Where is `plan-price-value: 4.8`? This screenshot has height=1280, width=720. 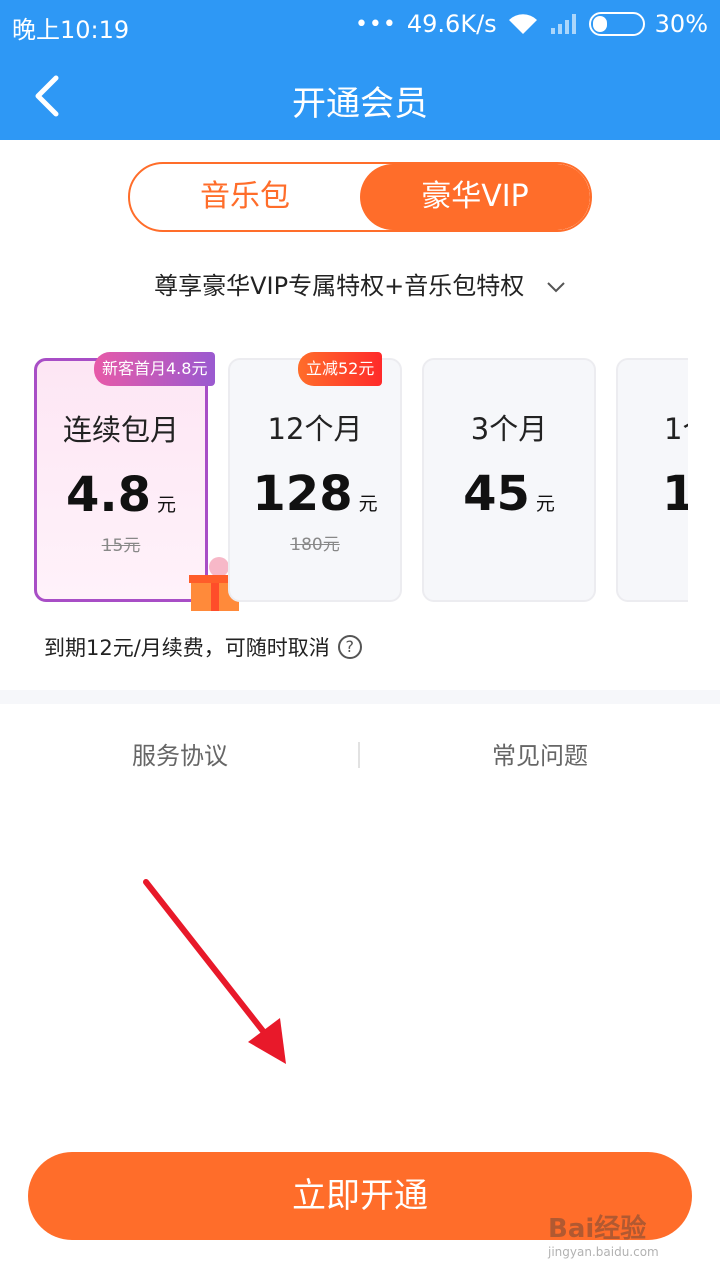
plan-price-value: 4.8 is located at coordinates (108, 495).